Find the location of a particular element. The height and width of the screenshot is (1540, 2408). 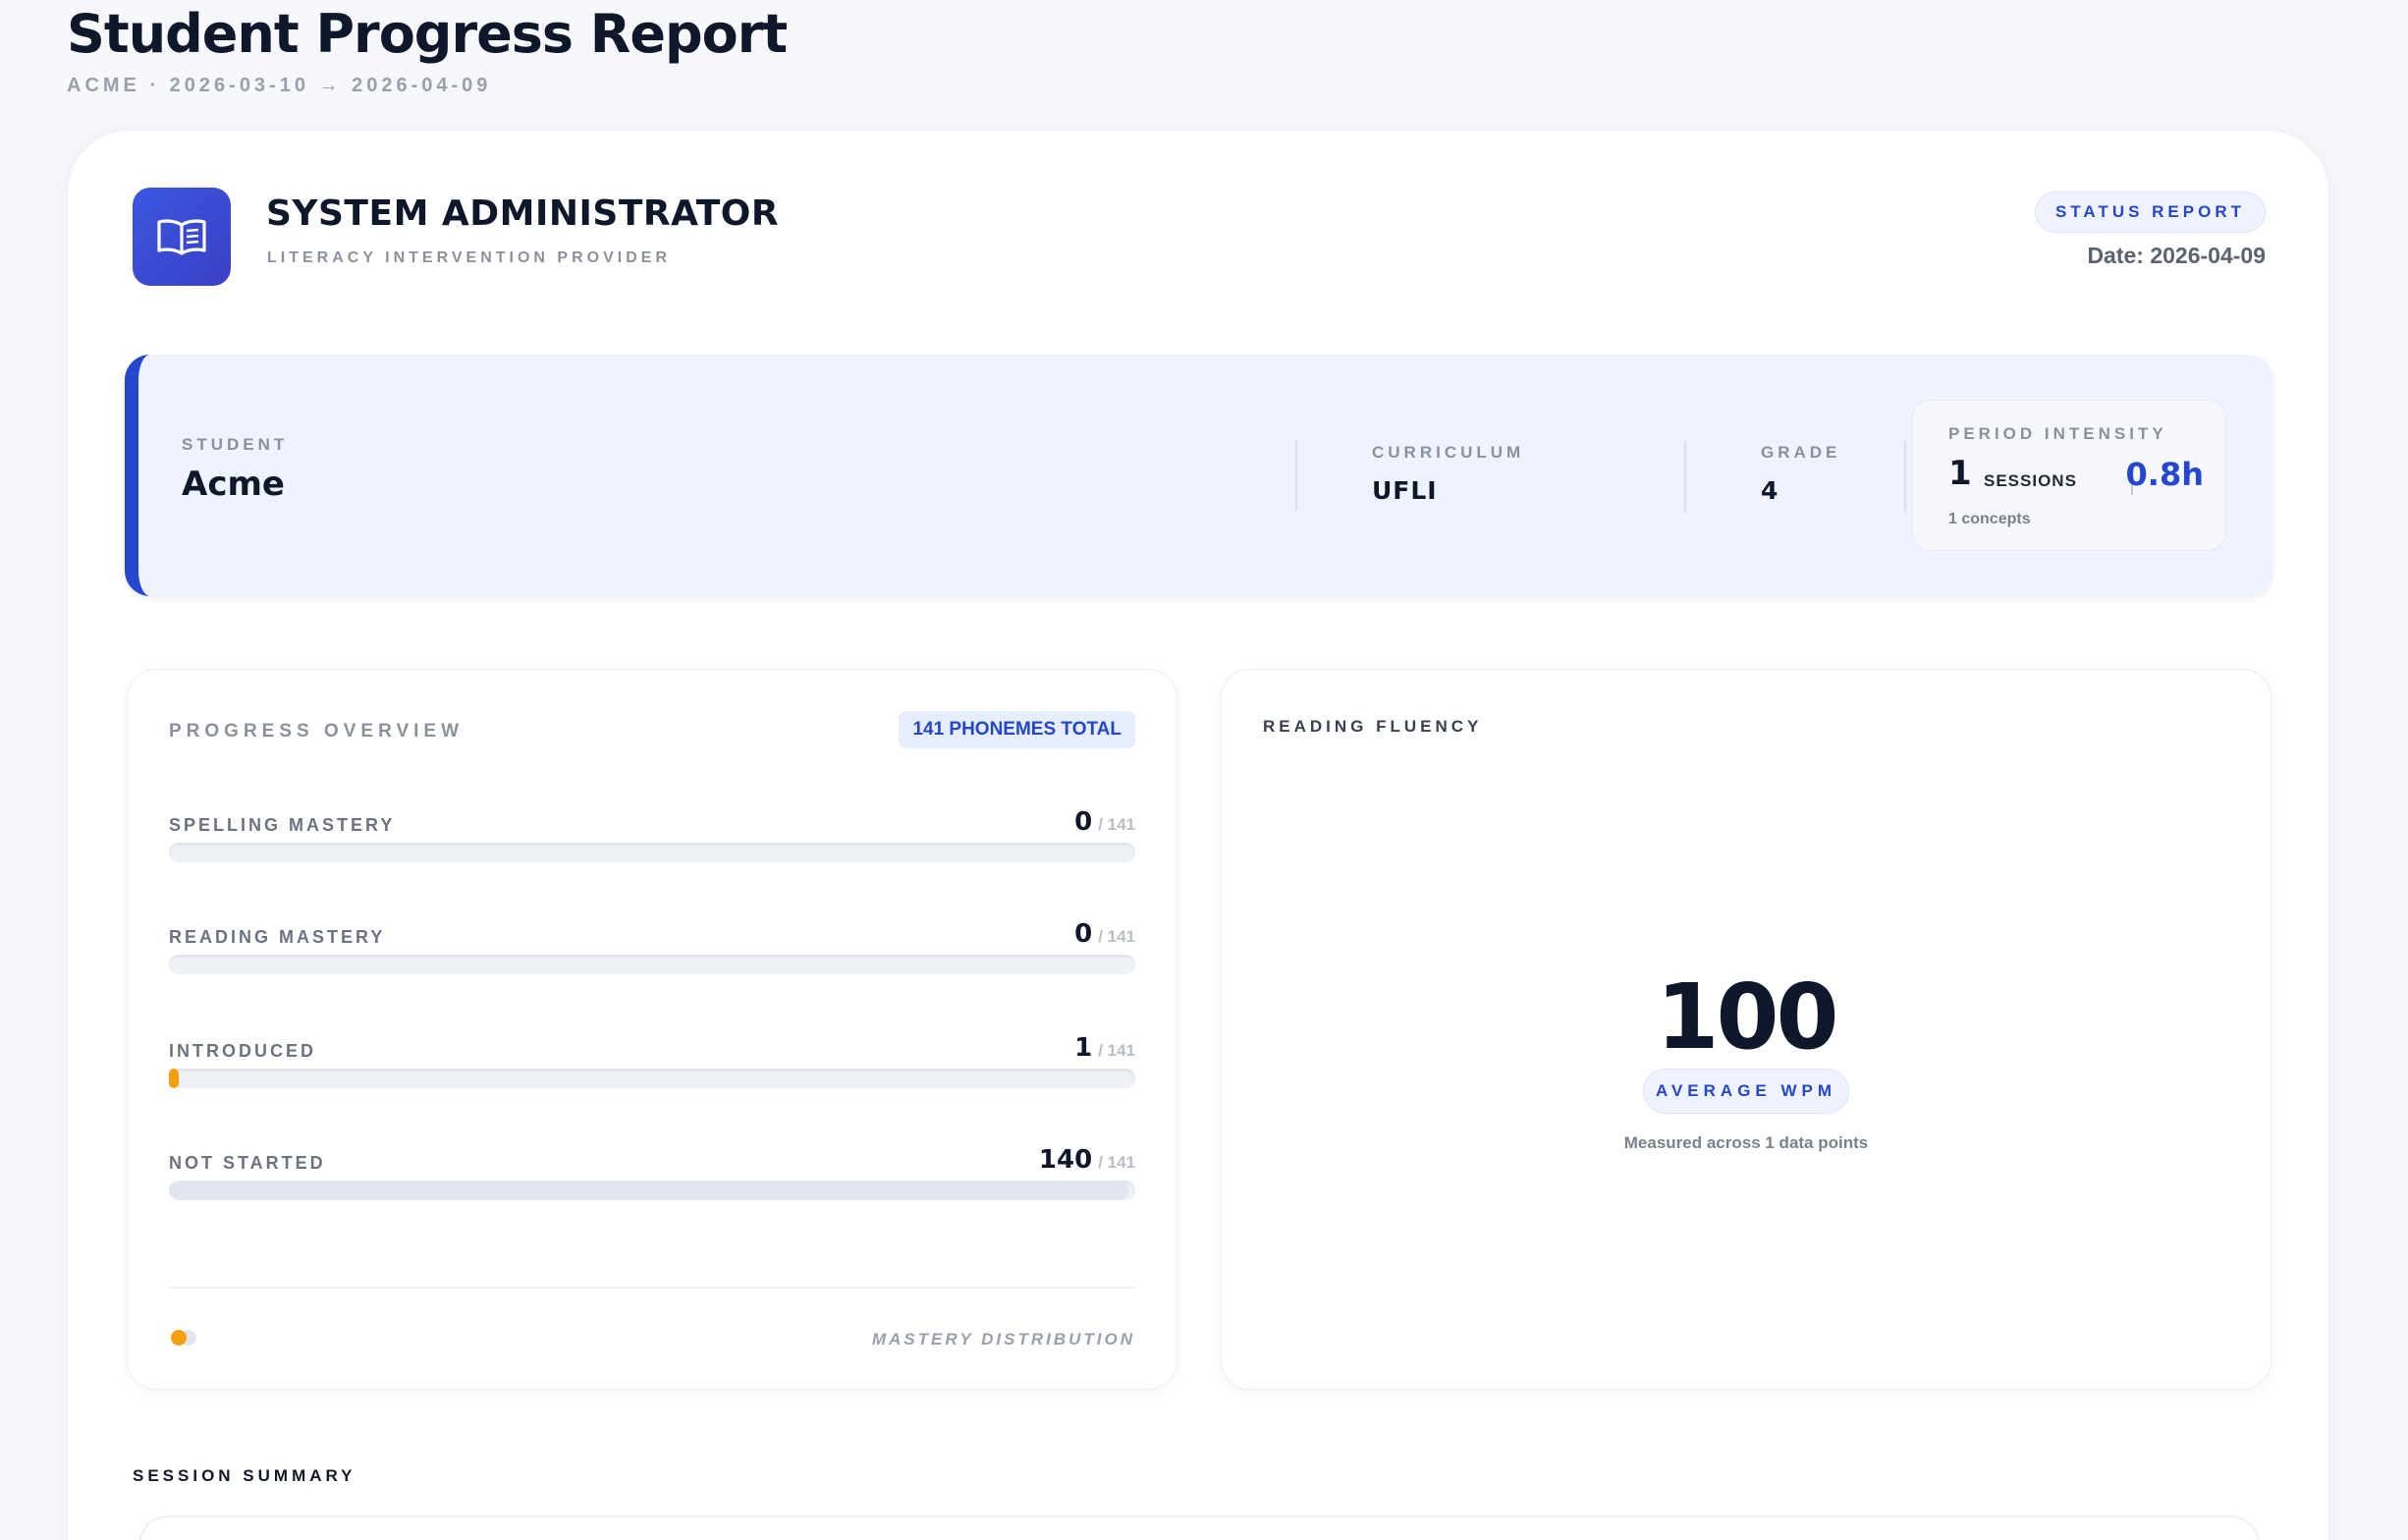

metric-label: INTRODUCED is located at coordinates (243, 1051).